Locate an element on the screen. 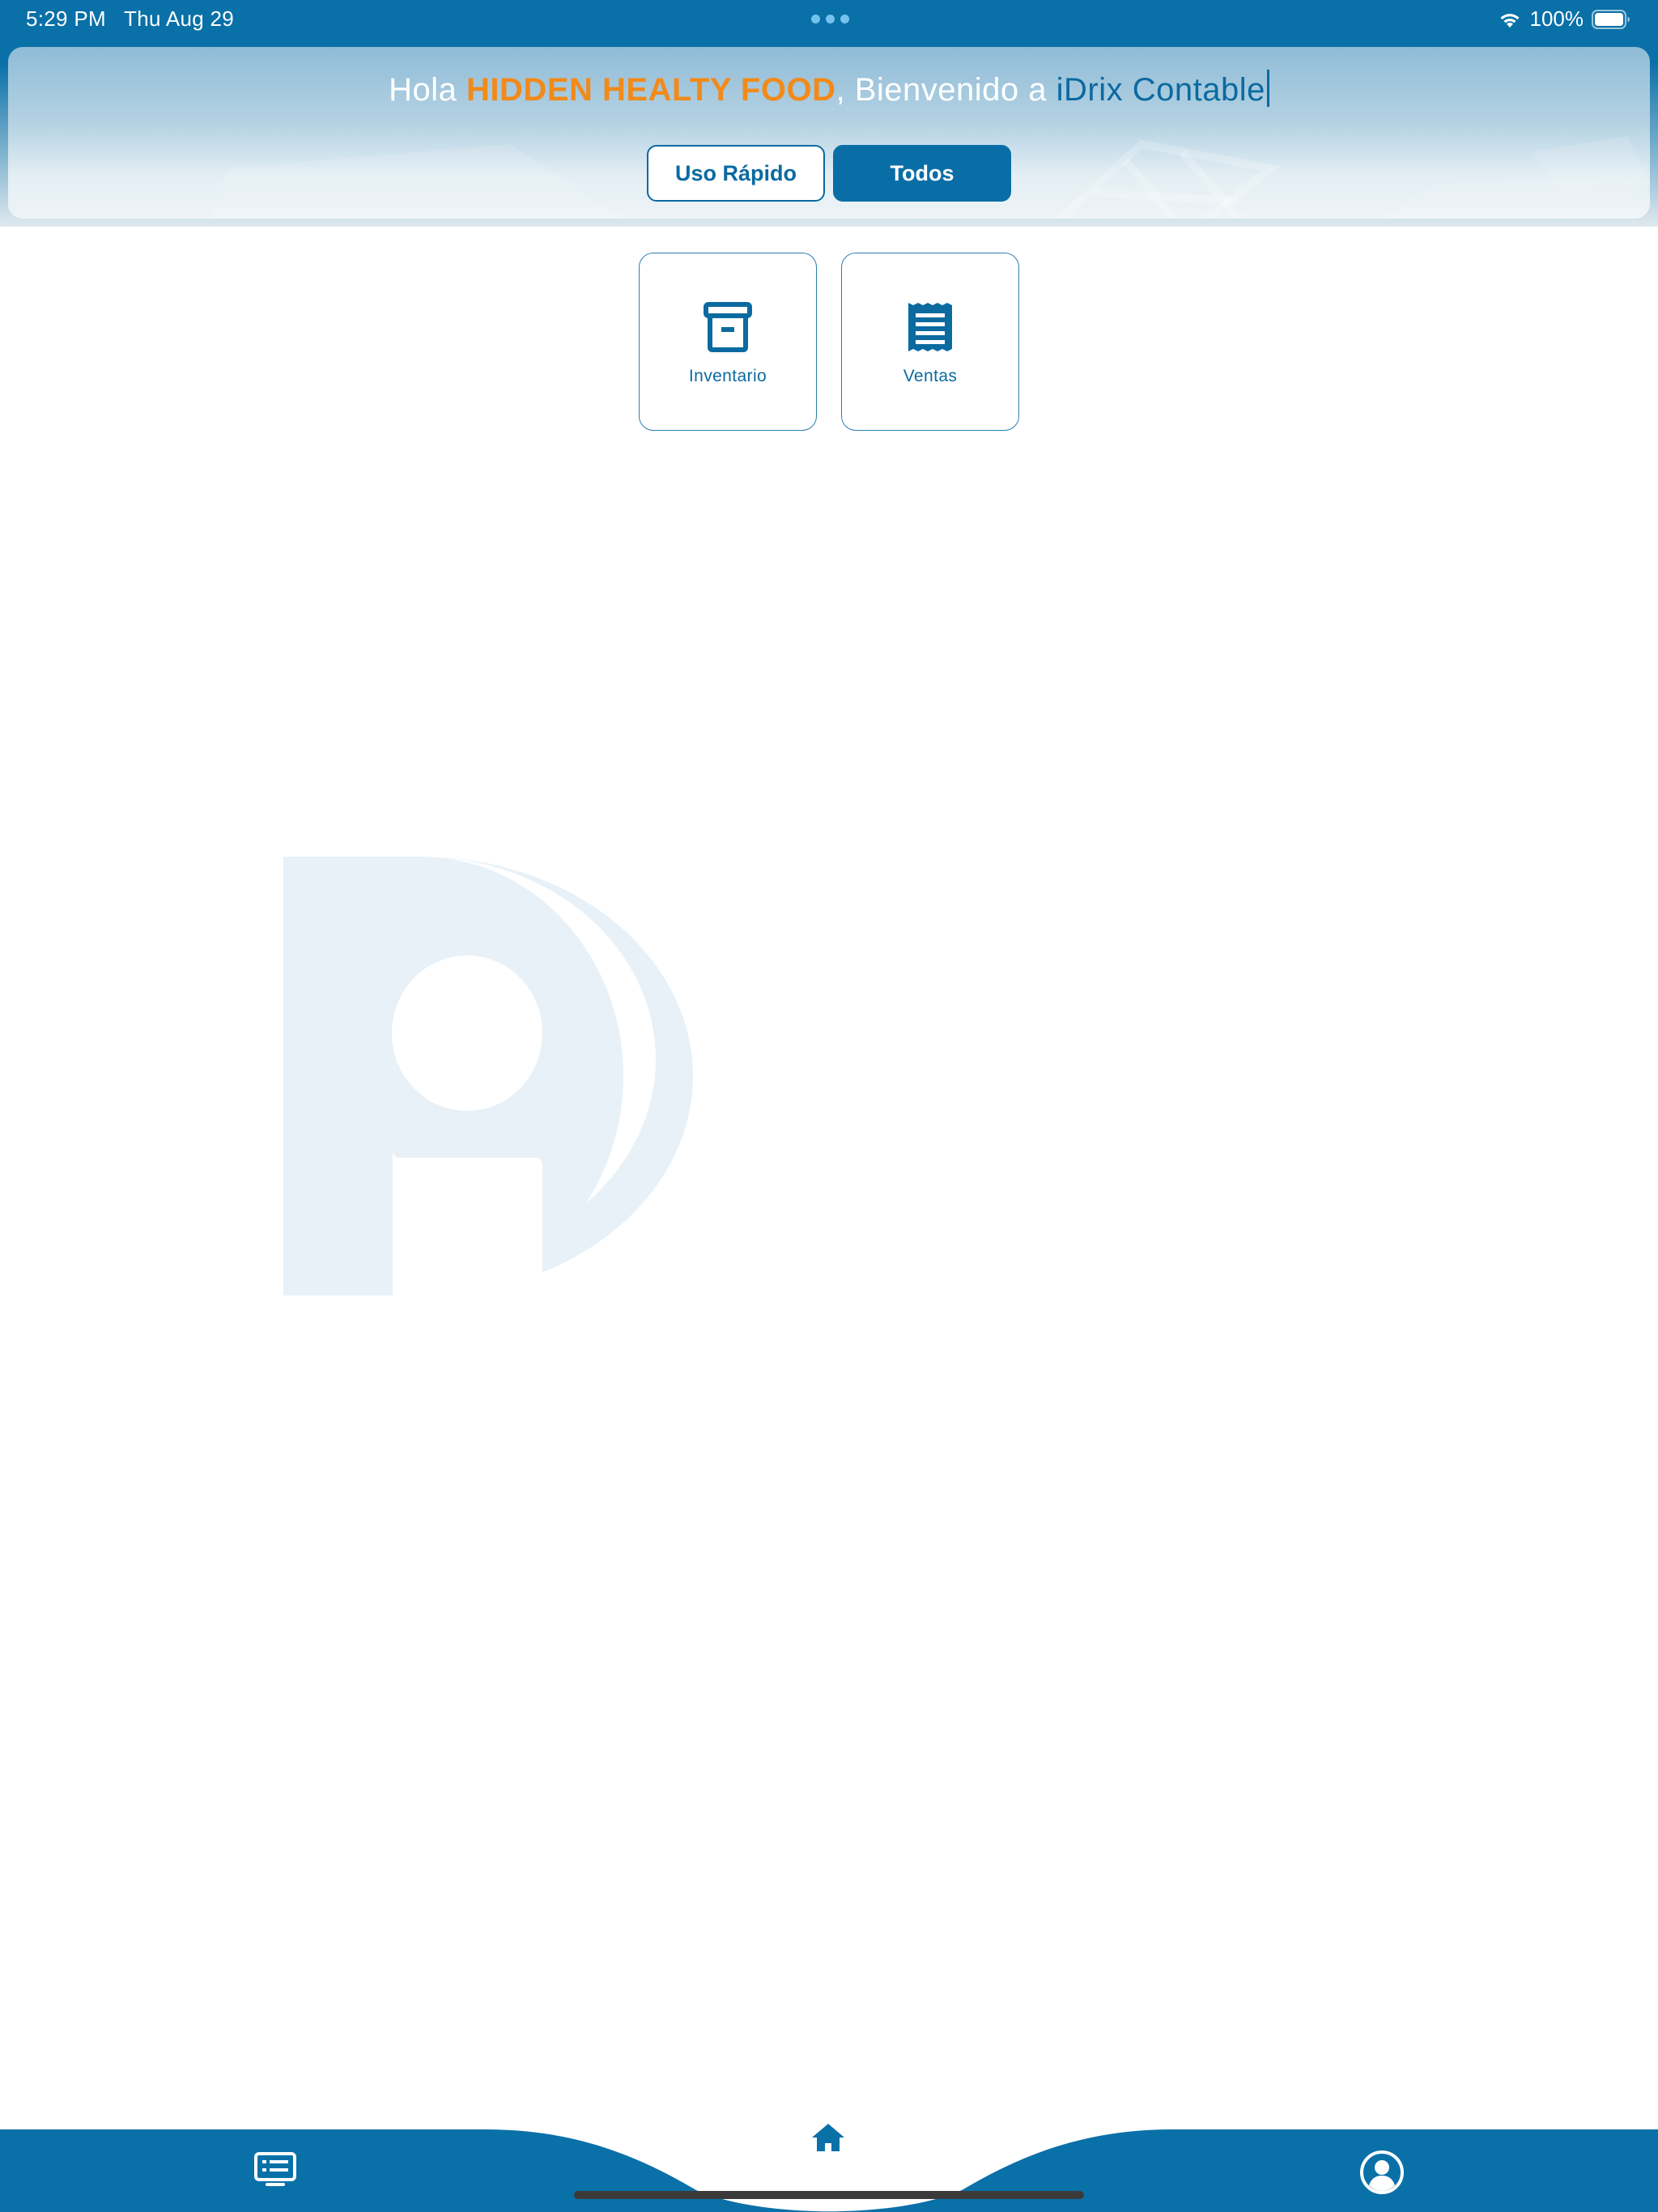  battery-percent: 100% is located at coordinates (1556, 19).